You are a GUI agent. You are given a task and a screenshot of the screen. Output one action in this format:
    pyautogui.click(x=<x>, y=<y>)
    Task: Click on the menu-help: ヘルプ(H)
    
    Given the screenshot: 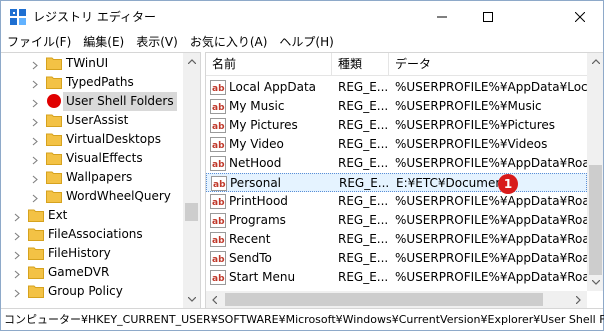 What is the action you would take?
    pyautogui.click(x=306, y=42)
    